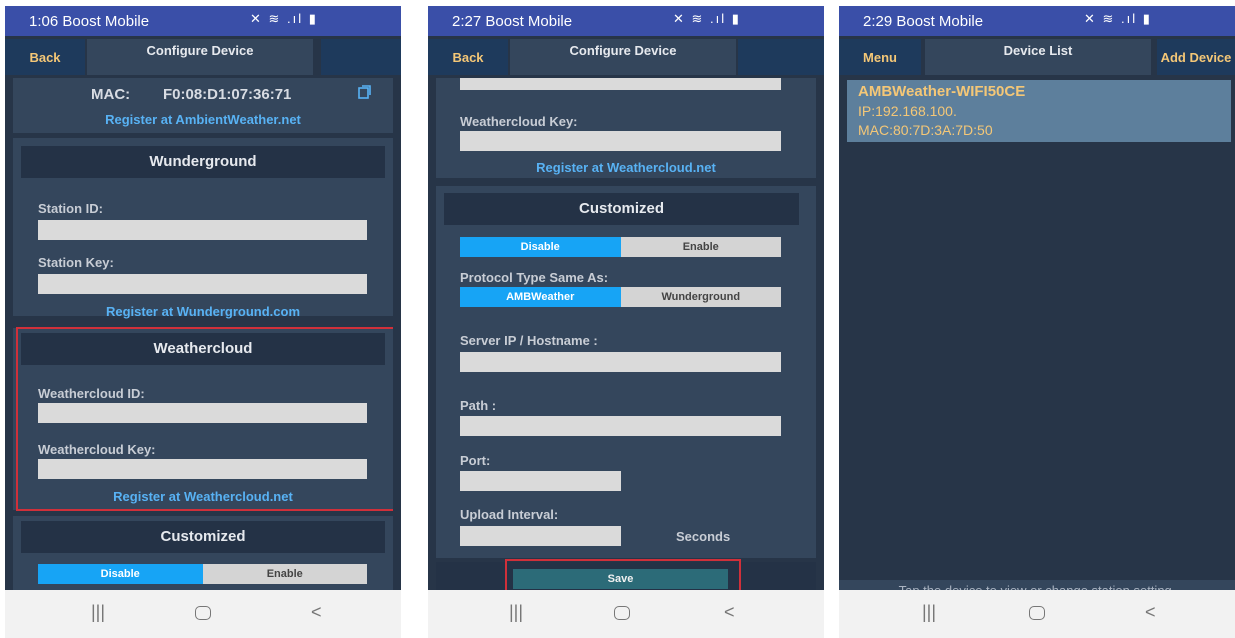  I want to click on status-bar: 2:27 Boost Mobile ✕ ≋ .ıl ▮, so click(626, 21).